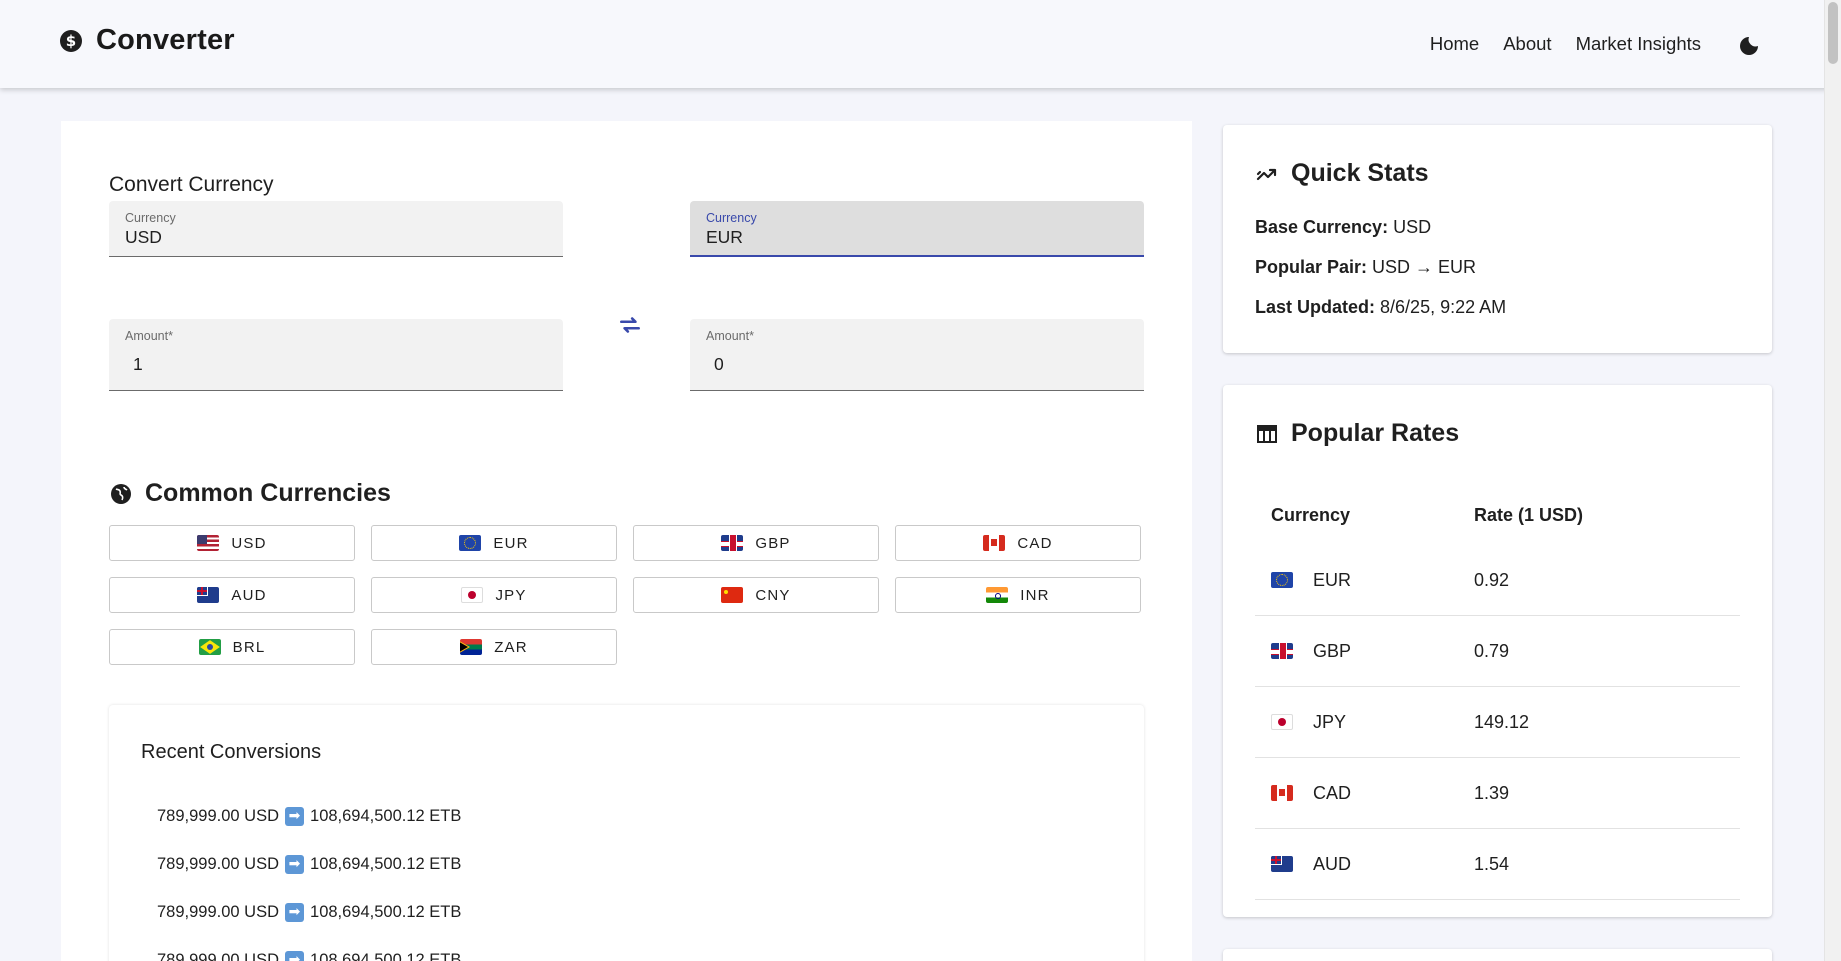 Image resolution: width=1841 pixels, height=961 pixels. Describe the element at coordinates (511, 595) in the screenshot. I see `chip-code: JPY` at that location.